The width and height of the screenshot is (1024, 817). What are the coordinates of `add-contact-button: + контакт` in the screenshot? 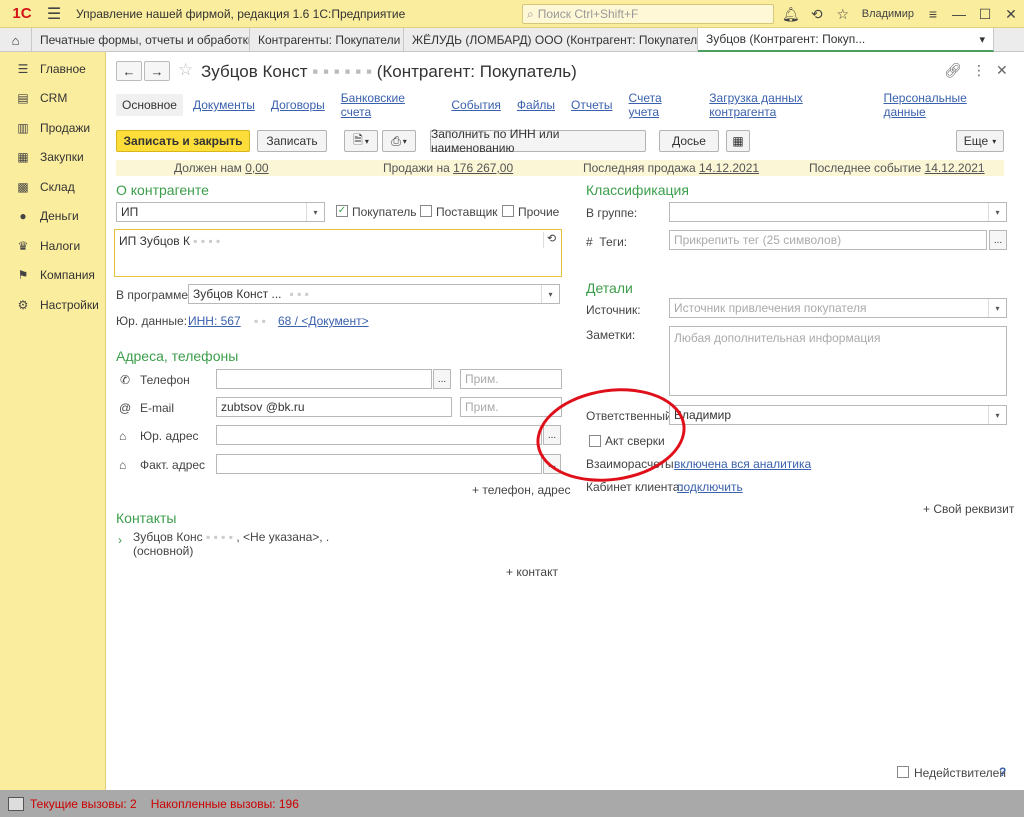 It's located at (532, 572).